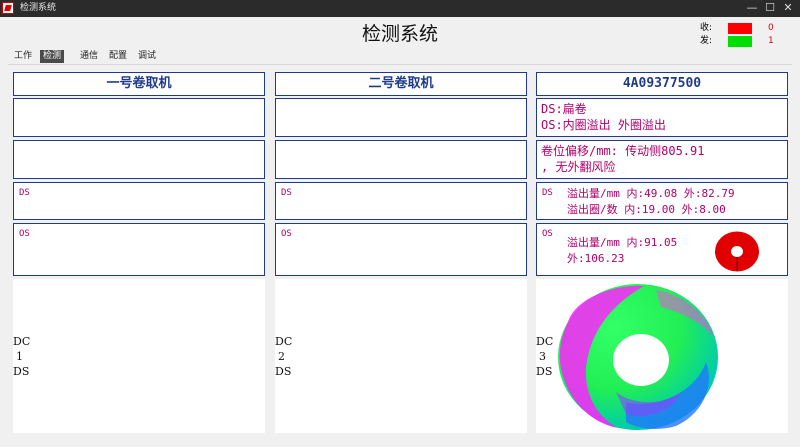 The image size is (800, 447). What do you see at coordinates (118, 56) in the screenshot?
I see `menu-config: 配置` at bounding box center [118, 56].